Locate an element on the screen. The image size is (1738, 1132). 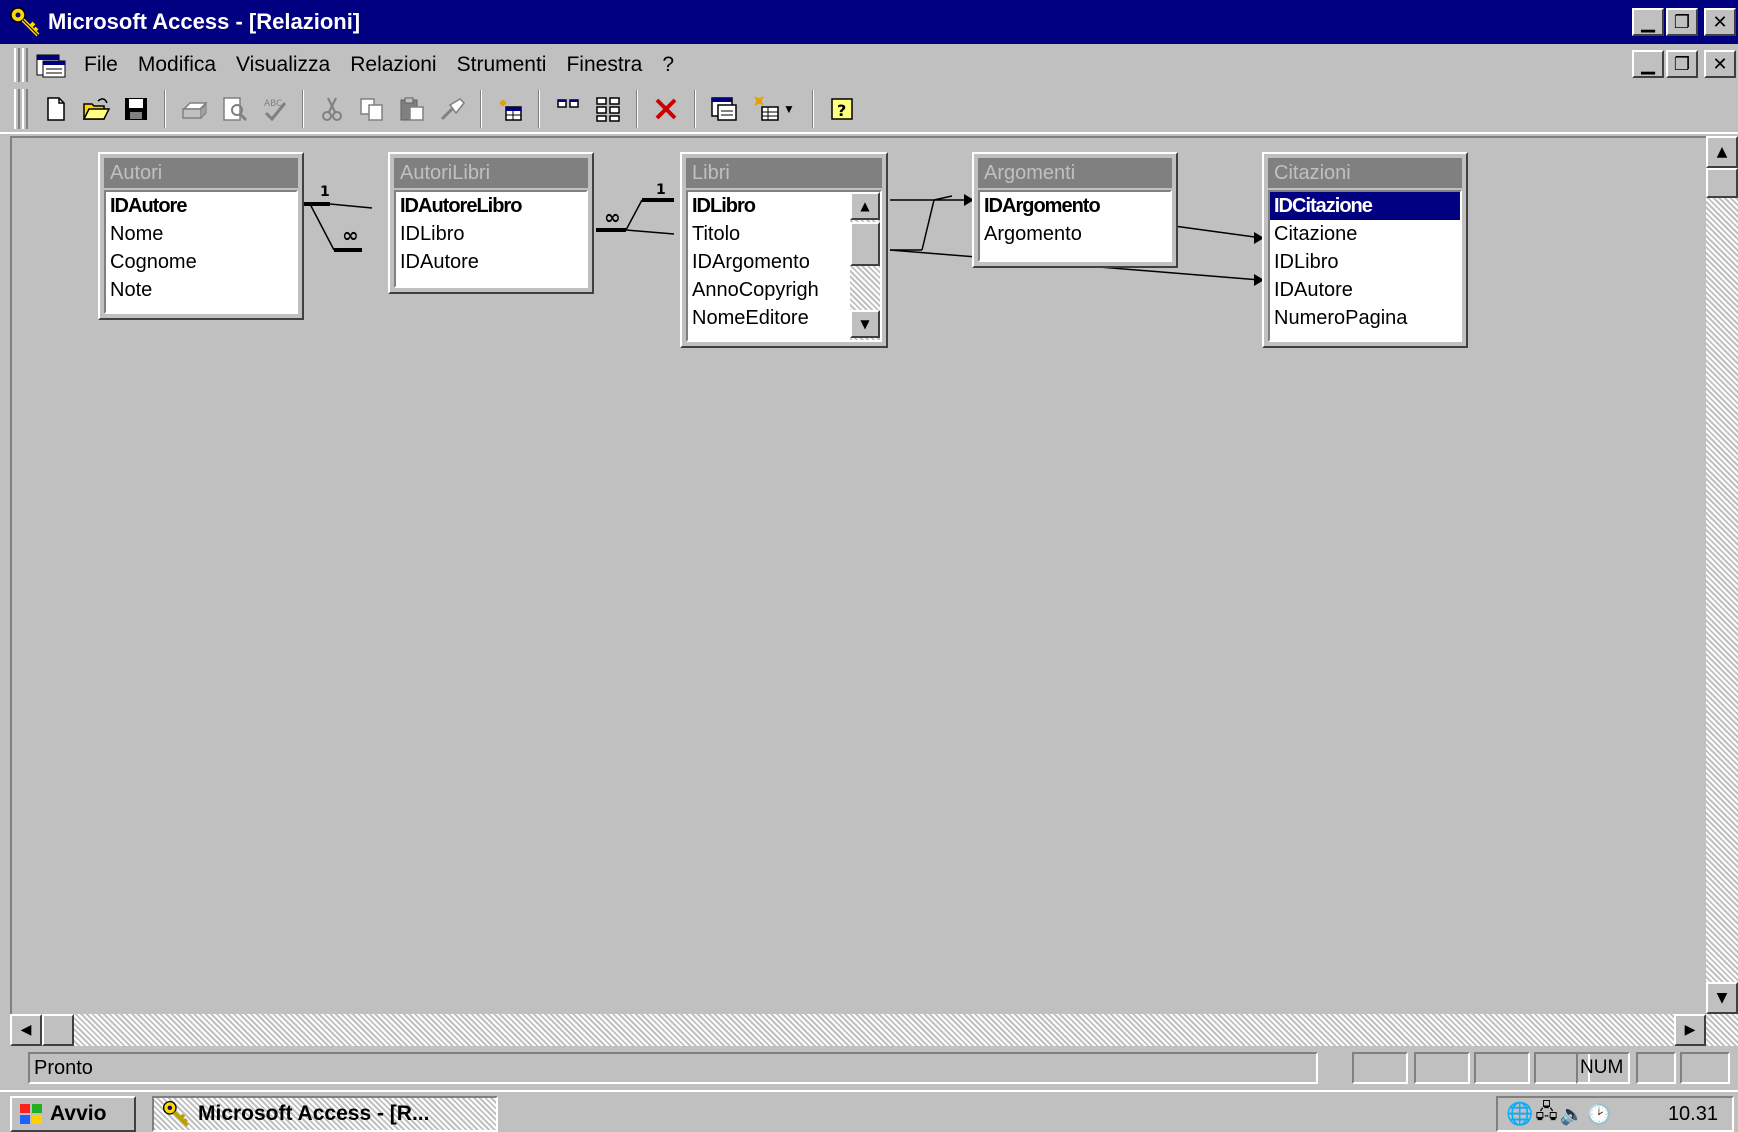
relationships-window-icon is located at coordinates (51, 65).